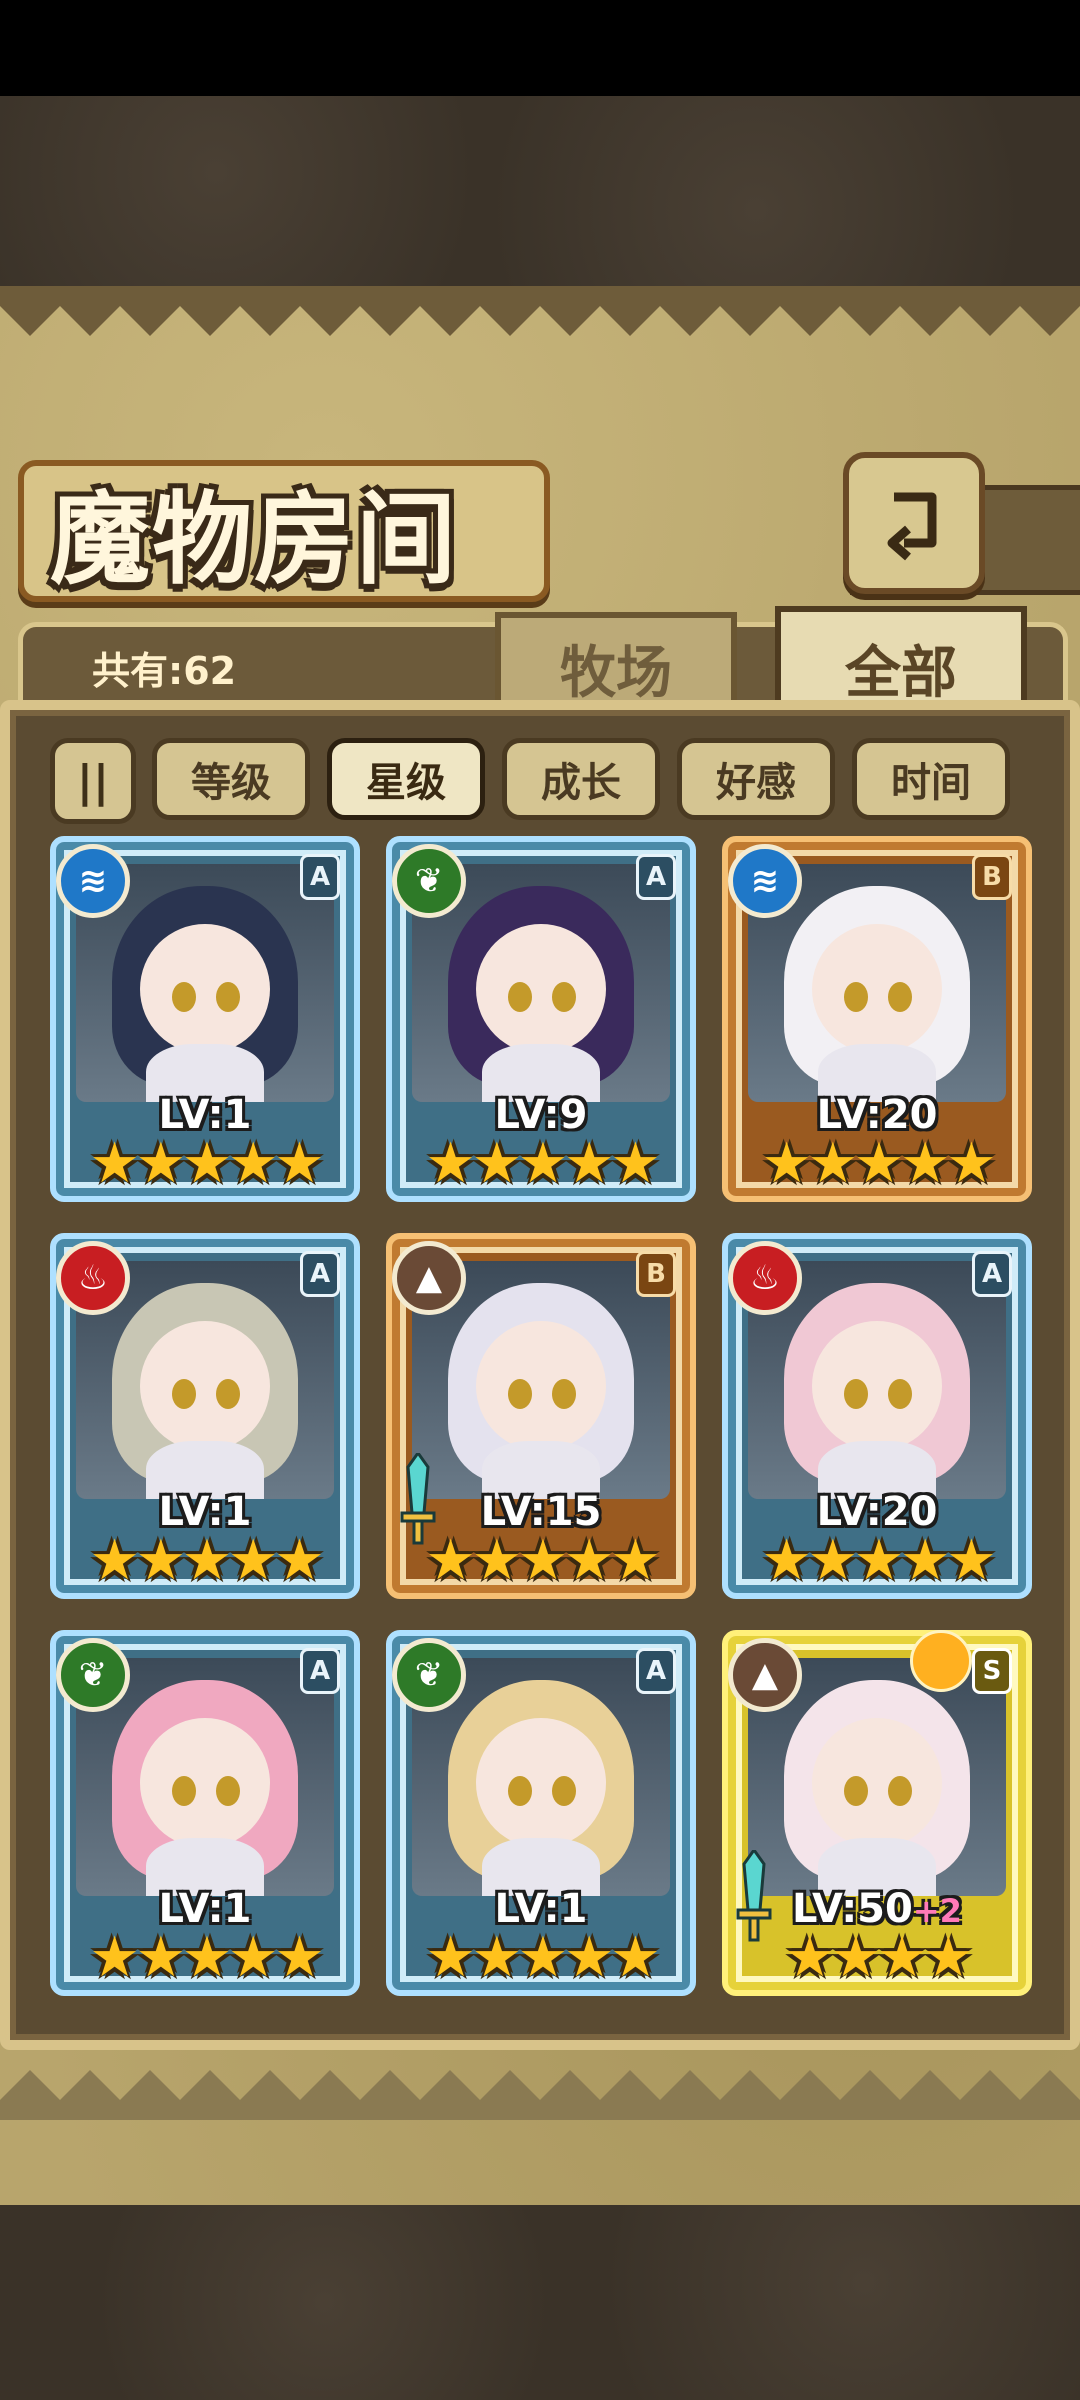 The height and width of the screenshot is (2400, 1080). I want to click on monster-card: ▲ B LV:15 ★ ★ ★ ★ ★, so click(541, 1416).